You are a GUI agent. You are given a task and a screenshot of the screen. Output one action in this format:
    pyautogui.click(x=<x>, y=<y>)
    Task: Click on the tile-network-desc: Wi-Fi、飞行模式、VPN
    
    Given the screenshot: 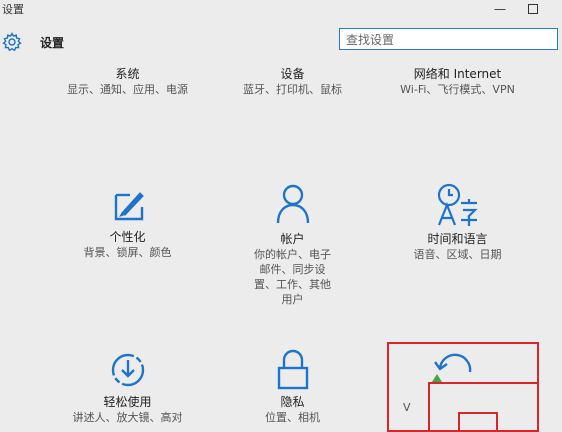 What is the action you would take?
    pyautogui.click(x=457, y=89)
    